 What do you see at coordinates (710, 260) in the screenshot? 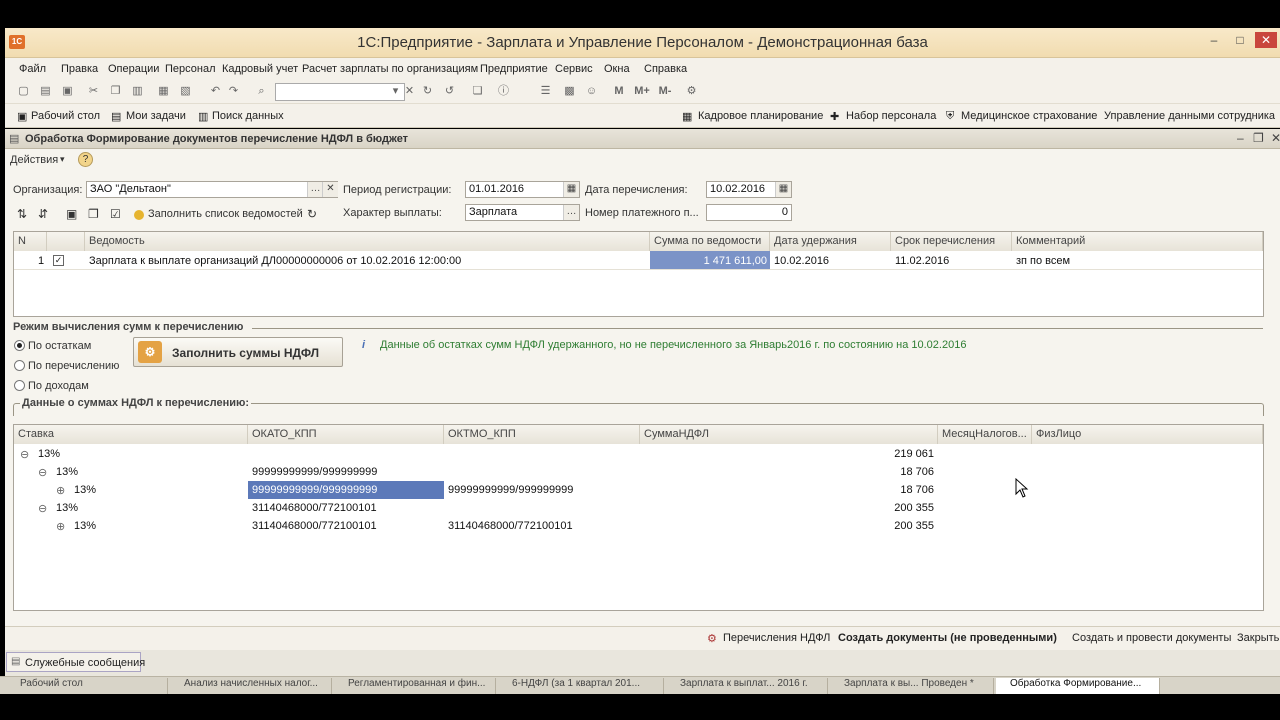
I see `statement-sum: 1 471 611,00` at bounding box center [710, 260].